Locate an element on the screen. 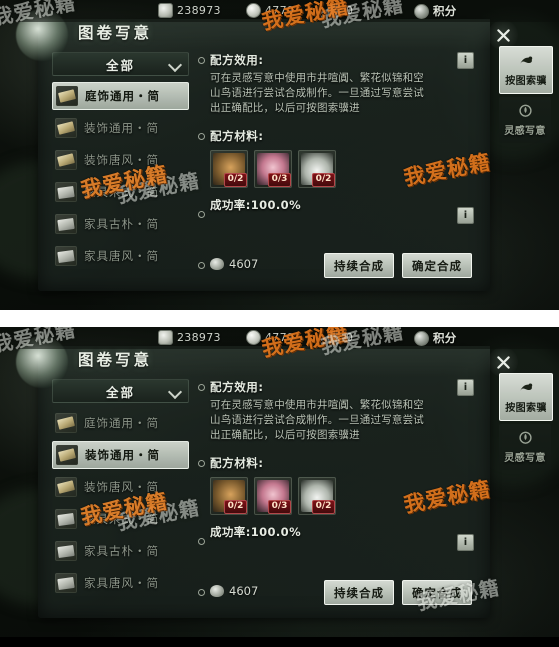 This screenshot has height=647, width=559. materials-list: 0/2 0/3 0/2 is located at coordinates (338, 496).